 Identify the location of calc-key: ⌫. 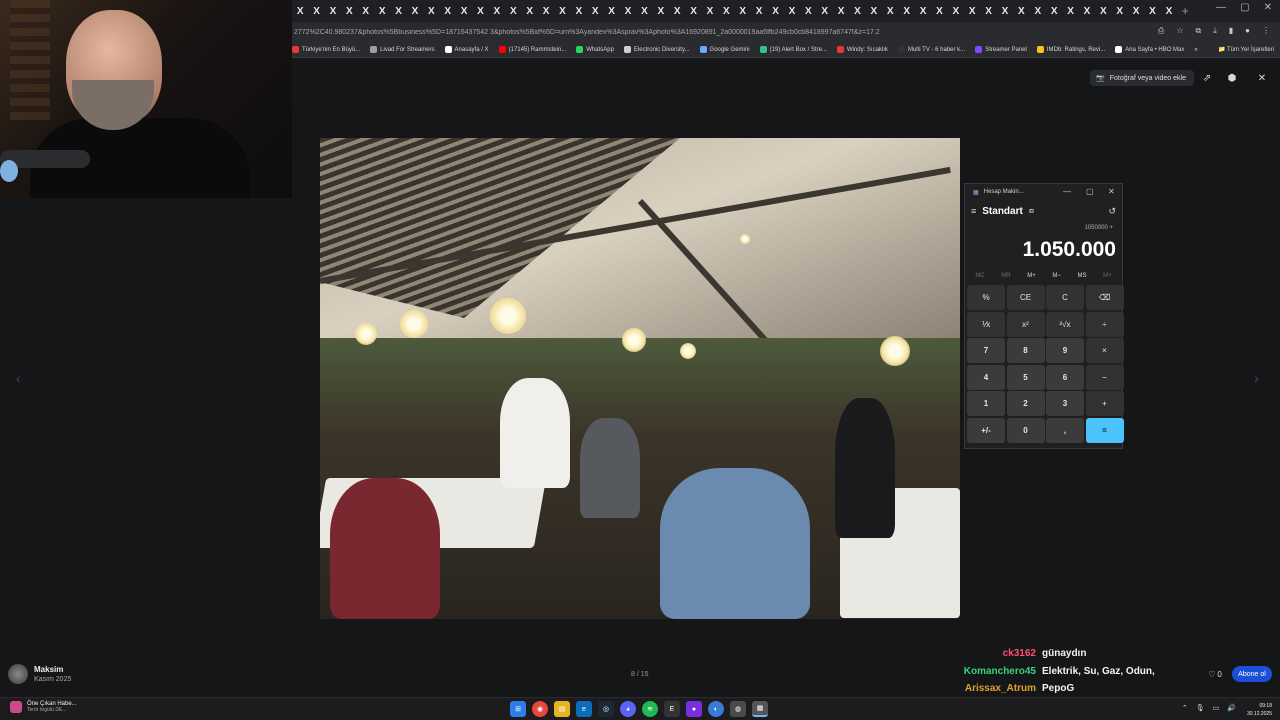
(1104, 297).